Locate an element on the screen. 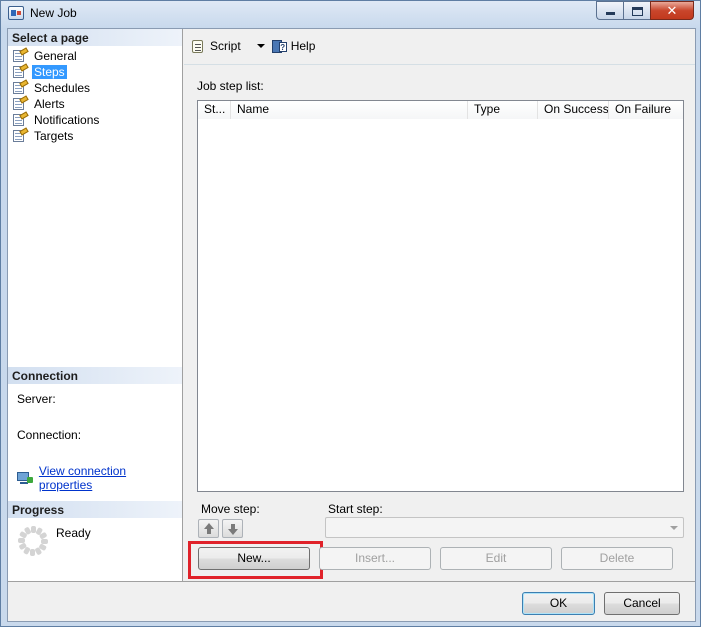 The image size is (701, 627). help-icon: ? is located at coordinates (279, 46).